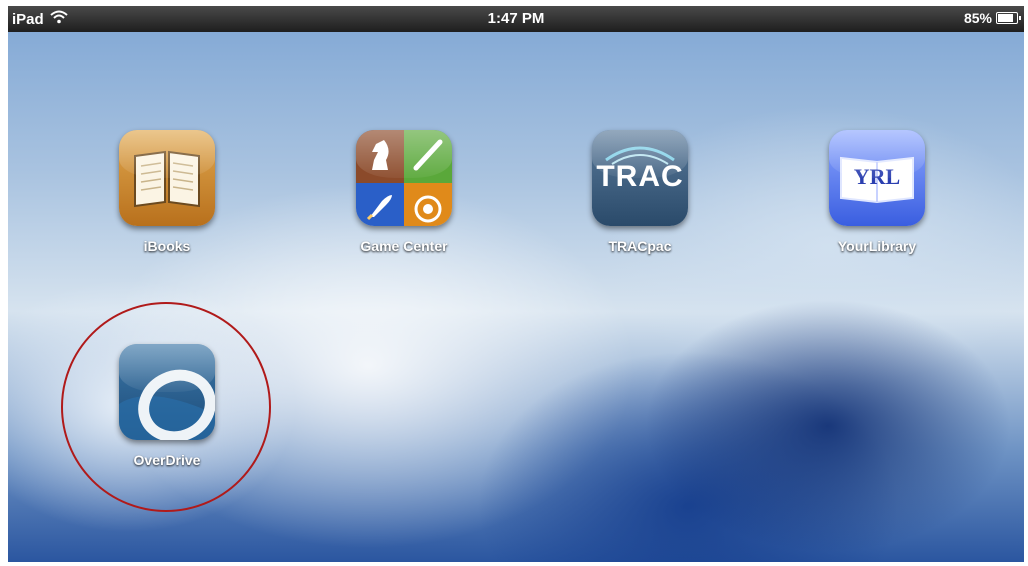  Describe the element at coordinates (167, 178) in the screenshot. I see `ibooks-icon` at that location.